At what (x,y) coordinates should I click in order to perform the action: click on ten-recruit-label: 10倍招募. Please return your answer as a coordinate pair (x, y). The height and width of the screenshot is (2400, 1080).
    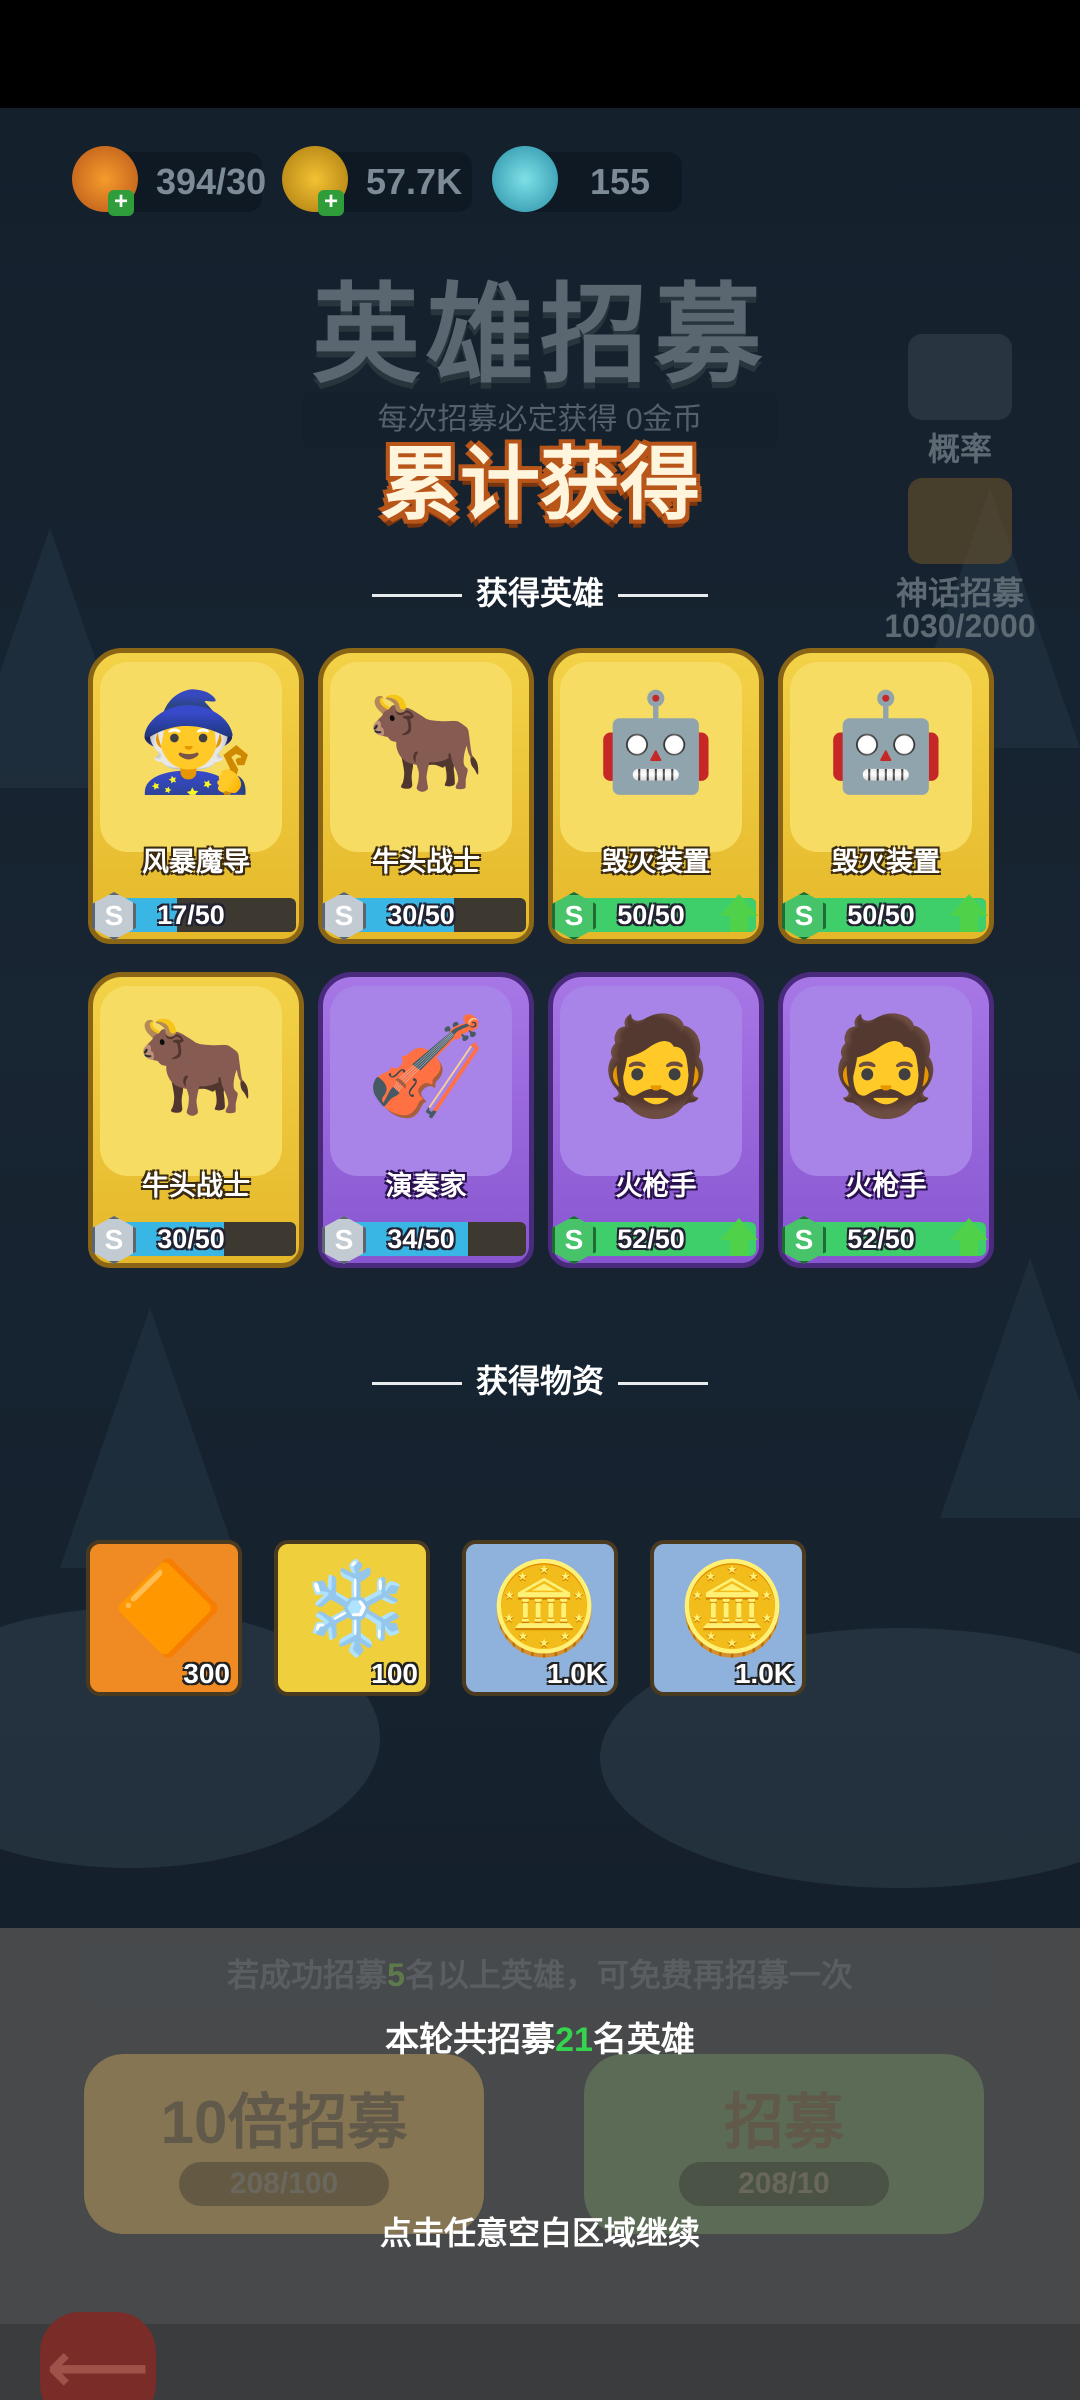
    Looking at the image, I should click on (284, 2122).